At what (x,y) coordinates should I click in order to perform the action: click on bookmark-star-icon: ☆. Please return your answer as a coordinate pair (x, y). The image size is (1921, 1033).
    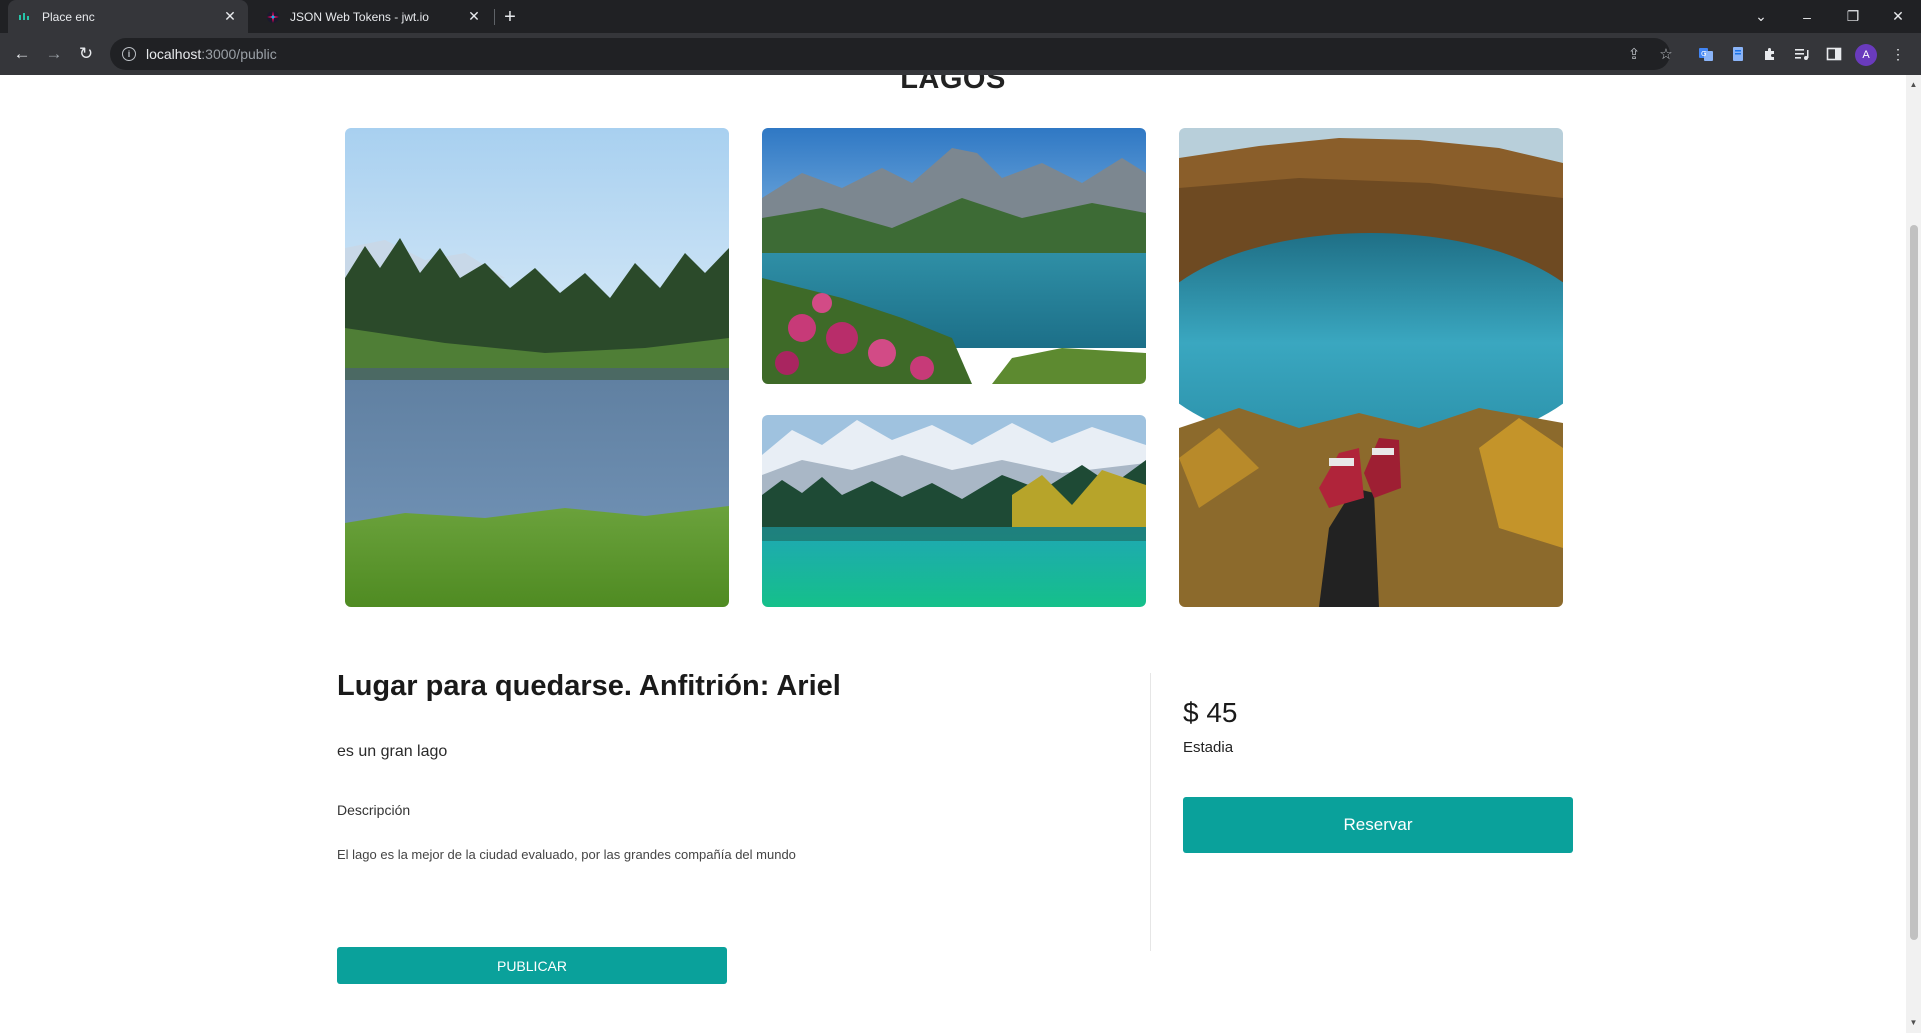
    Looking at the image, I should click on (1666, 54).